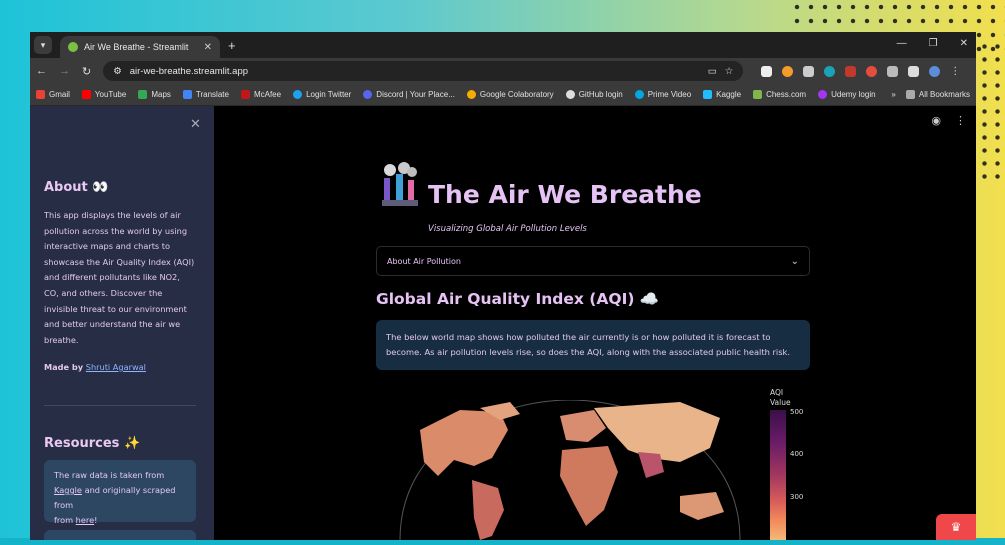 Image resolution: width=1005 pixels, height=545 pixels. I want to click on sidebar-close-icon: ✕, so click(195, 124).